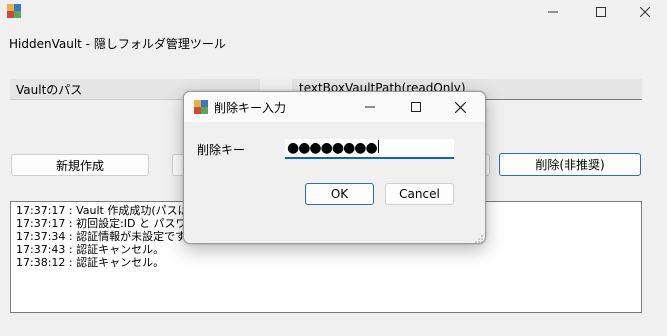  Describe the element at coordinates (570, 164) in the screenshot. I see `delete-button: 削除(非推奨)` at that location.